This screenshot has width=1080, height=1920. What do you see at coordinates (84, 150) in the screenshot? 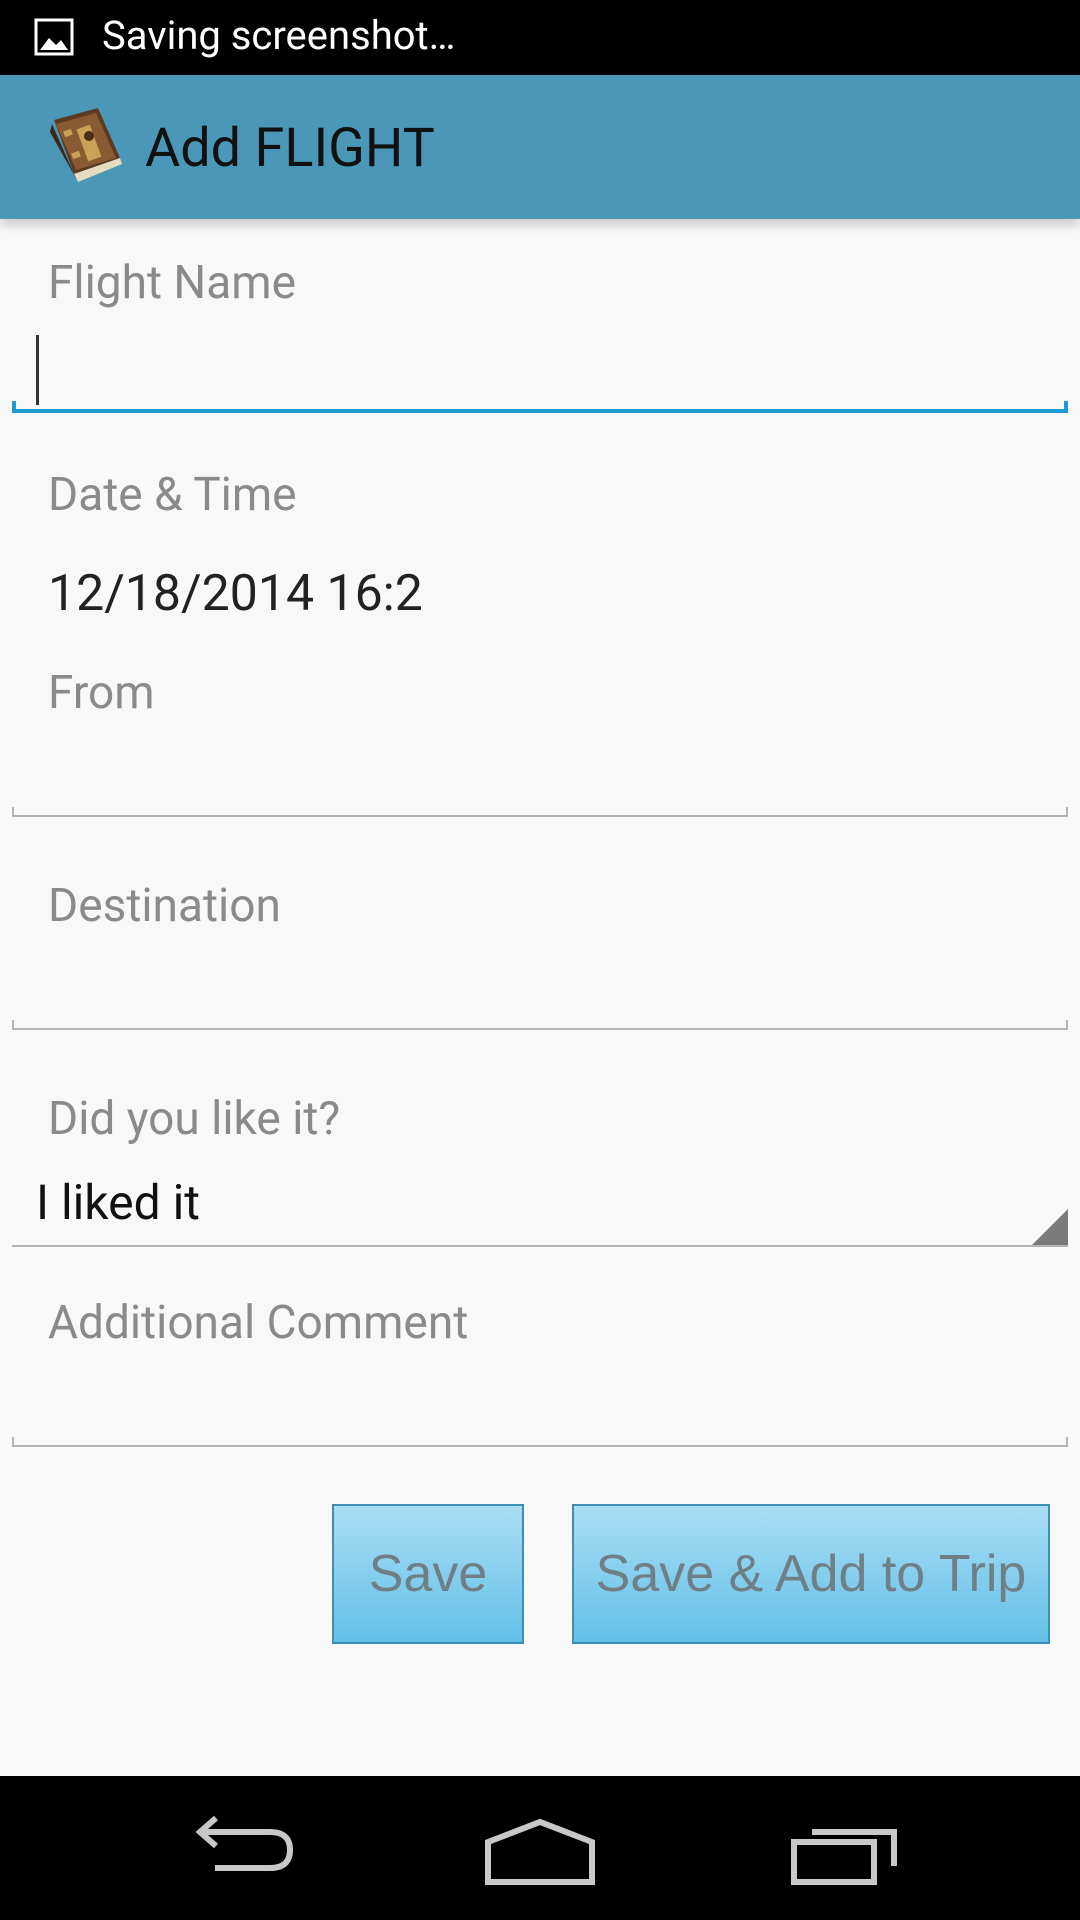
I see `journal-book-icon` at bounding box center [84, 150].